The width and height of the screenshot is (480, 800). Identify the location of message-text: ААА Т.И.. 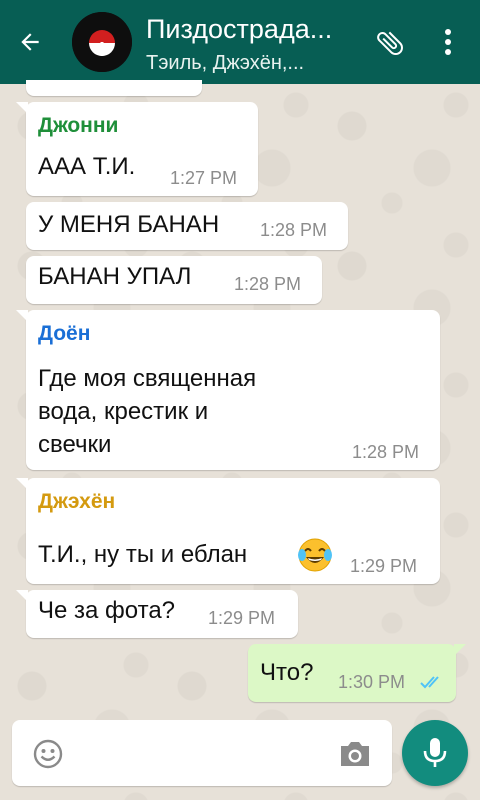
(87, 166).